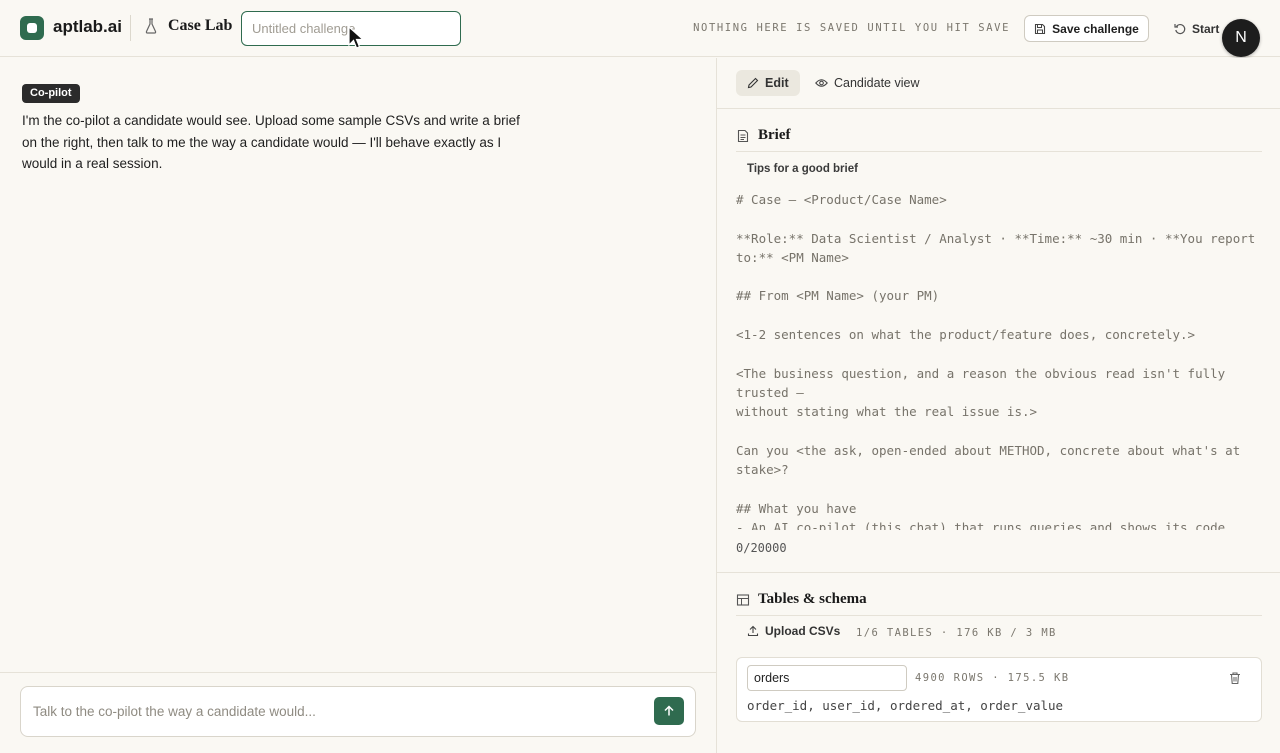 The width and height of the screenshot is (1280, 753). I want to click on upload-csvs-label: Upload CSVs, so click(803, 631).